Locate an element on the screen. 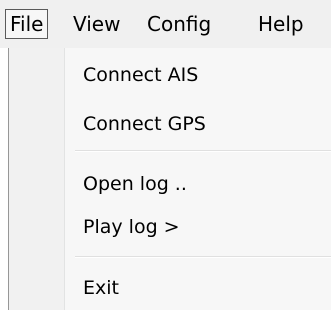  menu-help: Help is located at coordinates (281, 24).